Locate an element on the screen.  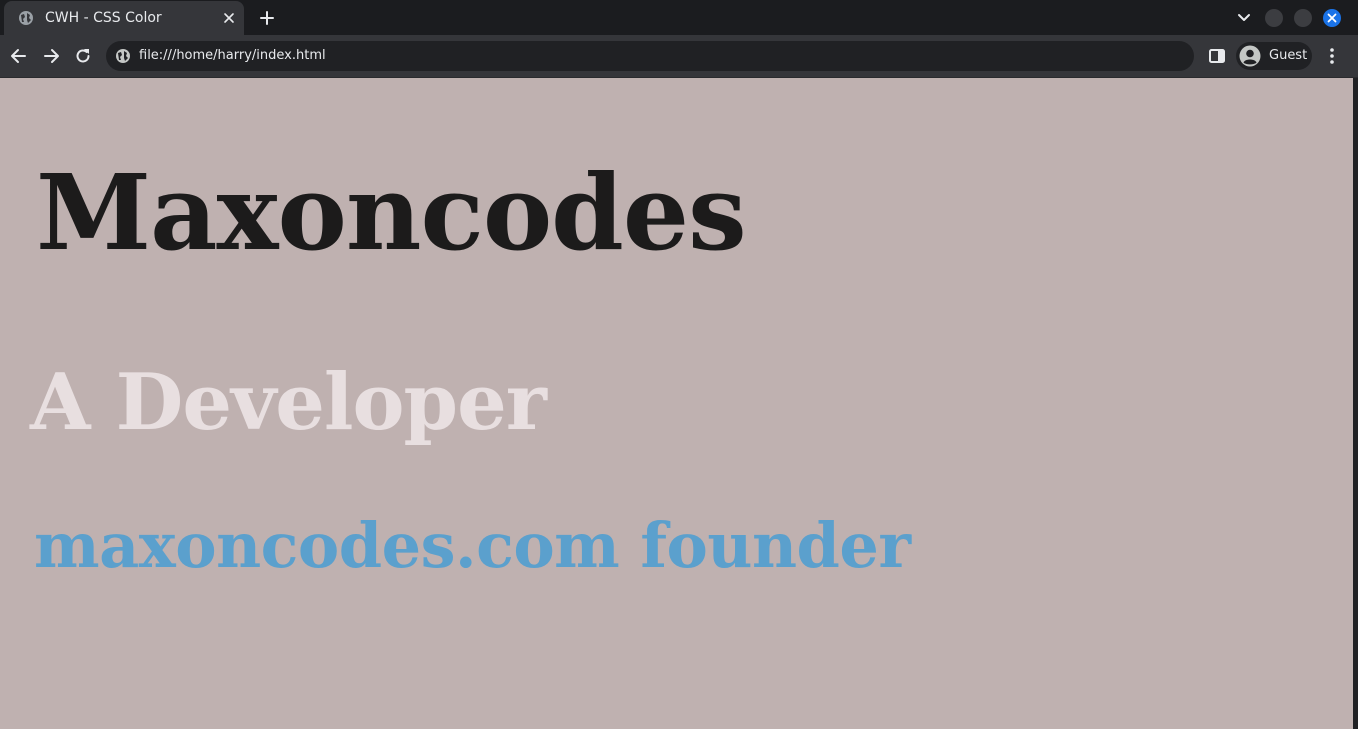
tab-title: CWH - CSS Color is located at coordinates (103, 18).